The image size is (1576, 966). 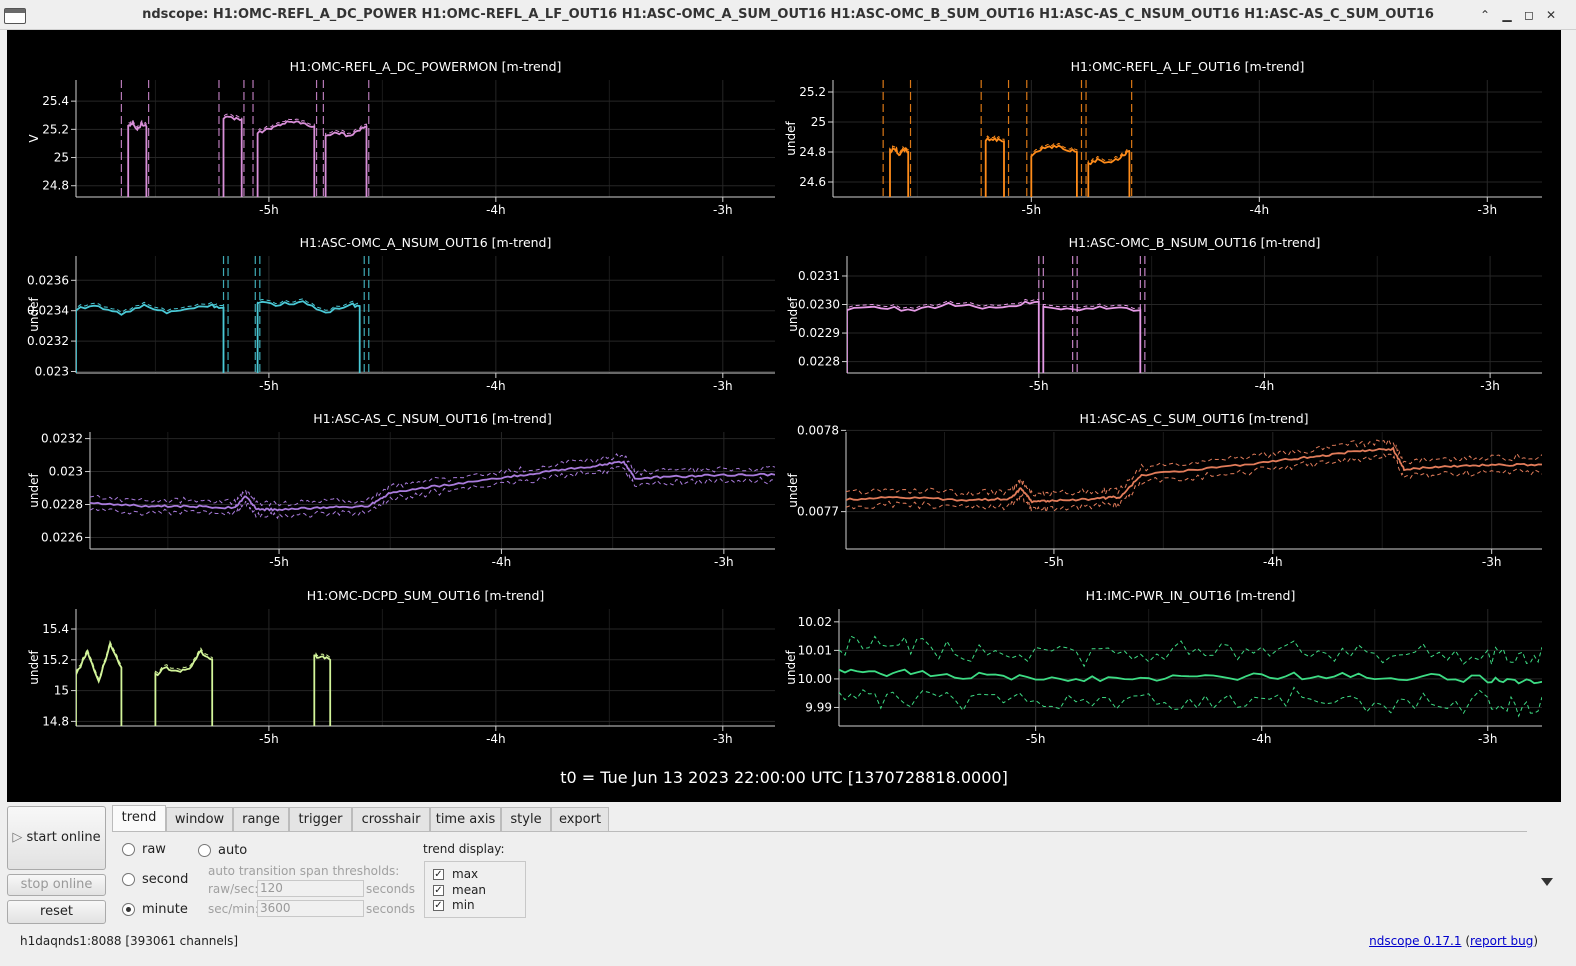 I want to click on plot-title: H1:ASC-AS_C_SUM_OUT16 [m-trend], so click(x=1193, y=418).